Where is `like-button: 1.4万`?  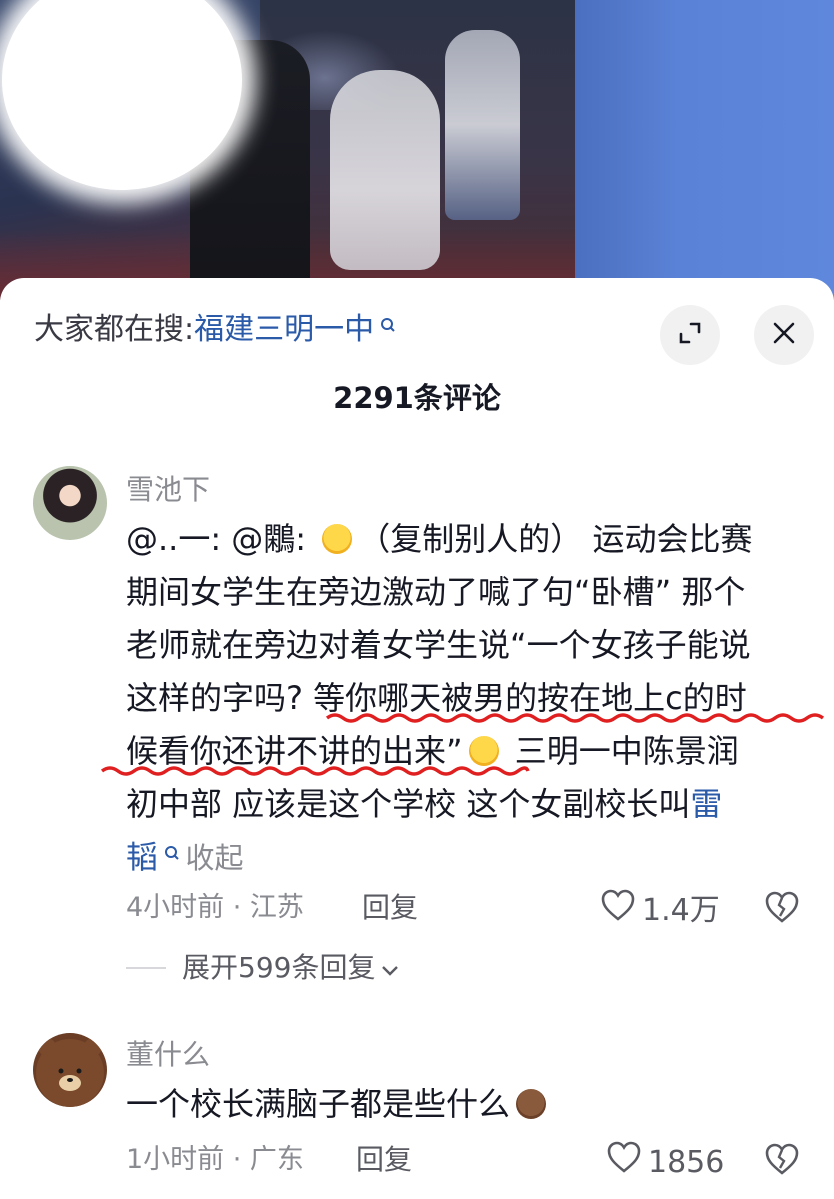 like-button: 1.4万 is located at coordinates (660, 910).